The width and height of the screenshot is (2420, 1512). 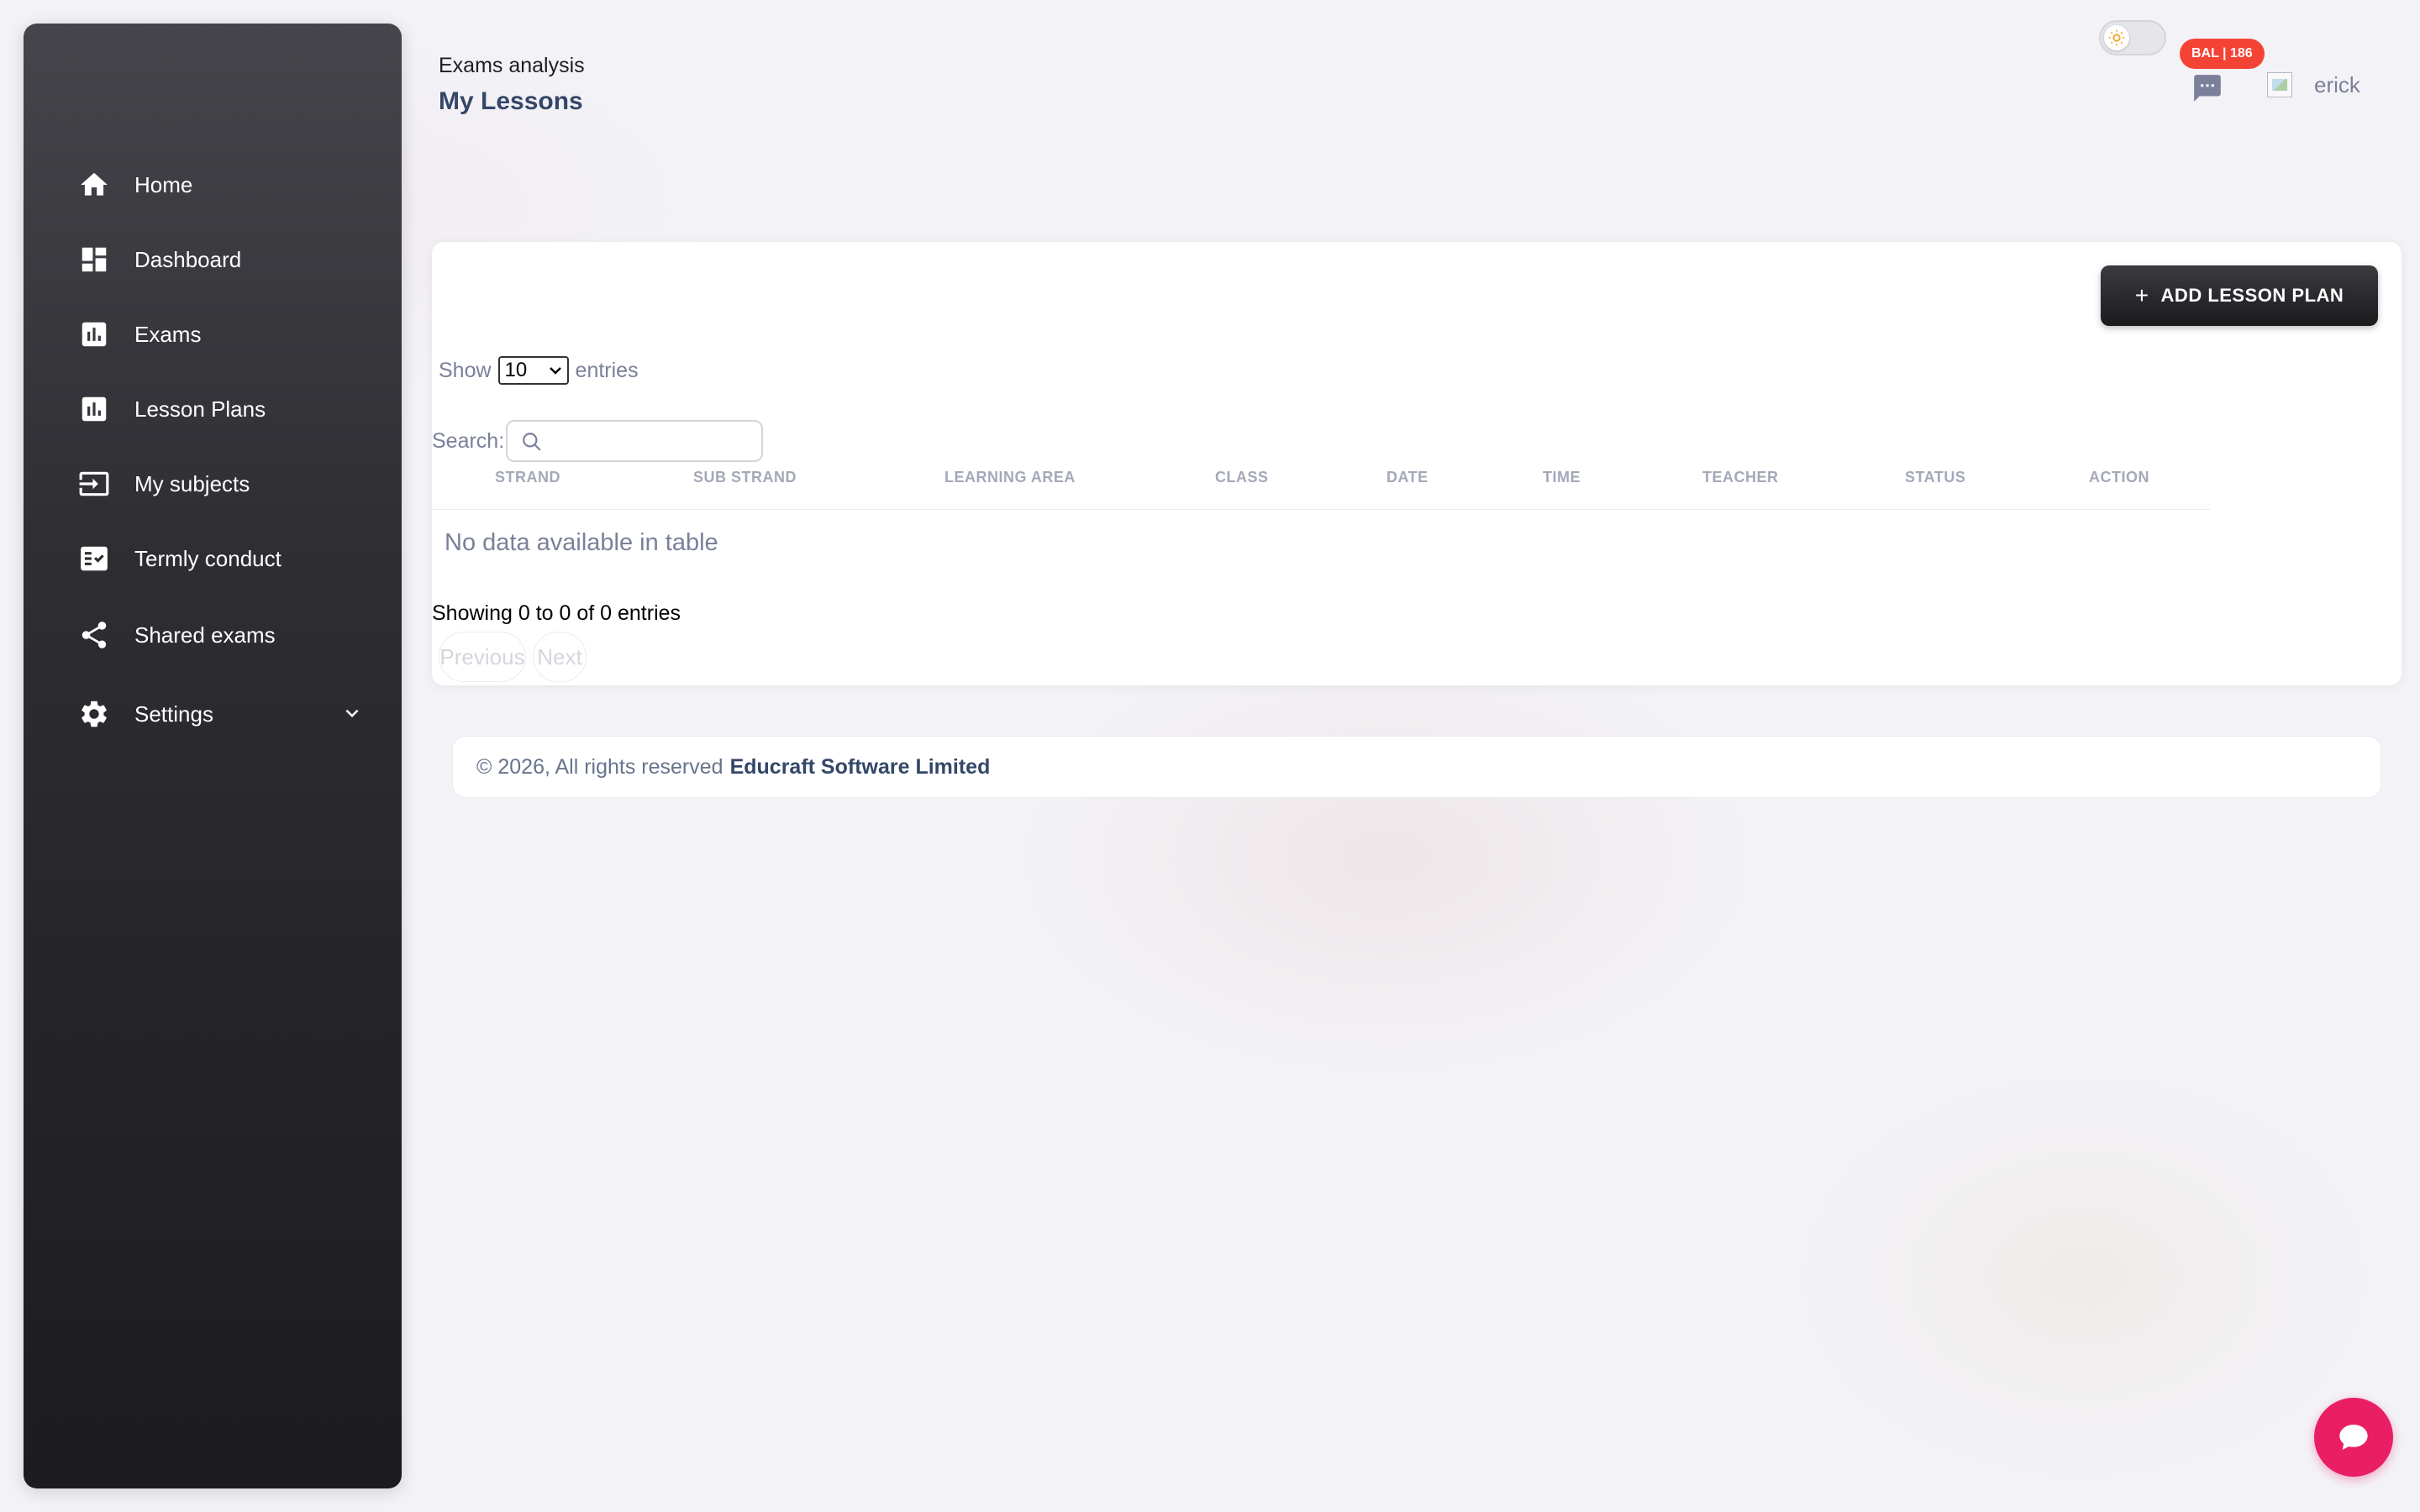 I want to click on table-info: Showing 0 to 0 of 0 entries, so click(x=556, y=613).